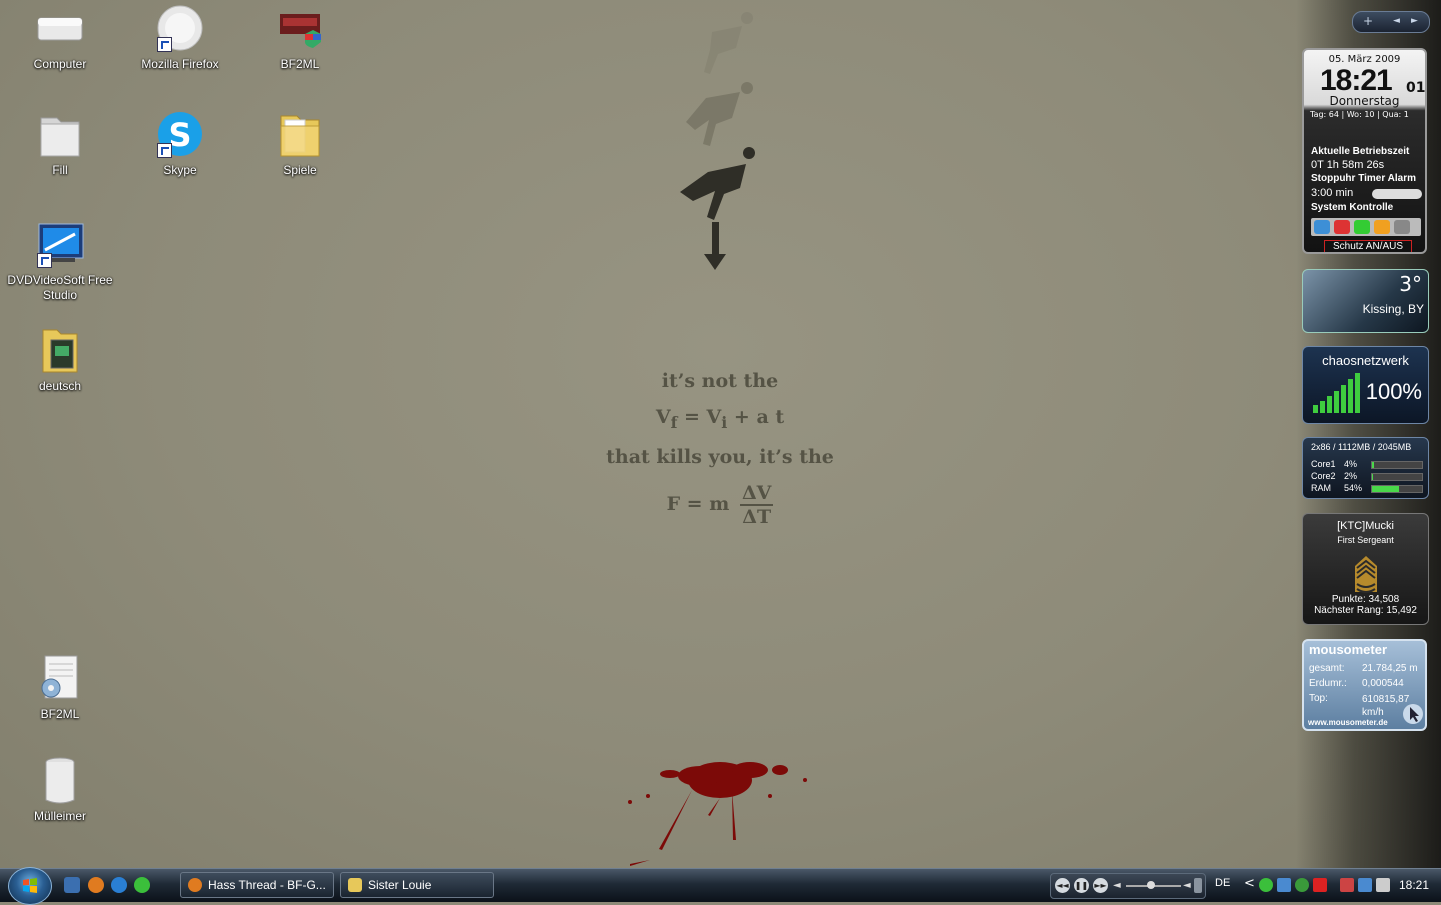 This screenshot has height=905, width=1441. I want to click on network-connection-icon, so click(1365, 885).